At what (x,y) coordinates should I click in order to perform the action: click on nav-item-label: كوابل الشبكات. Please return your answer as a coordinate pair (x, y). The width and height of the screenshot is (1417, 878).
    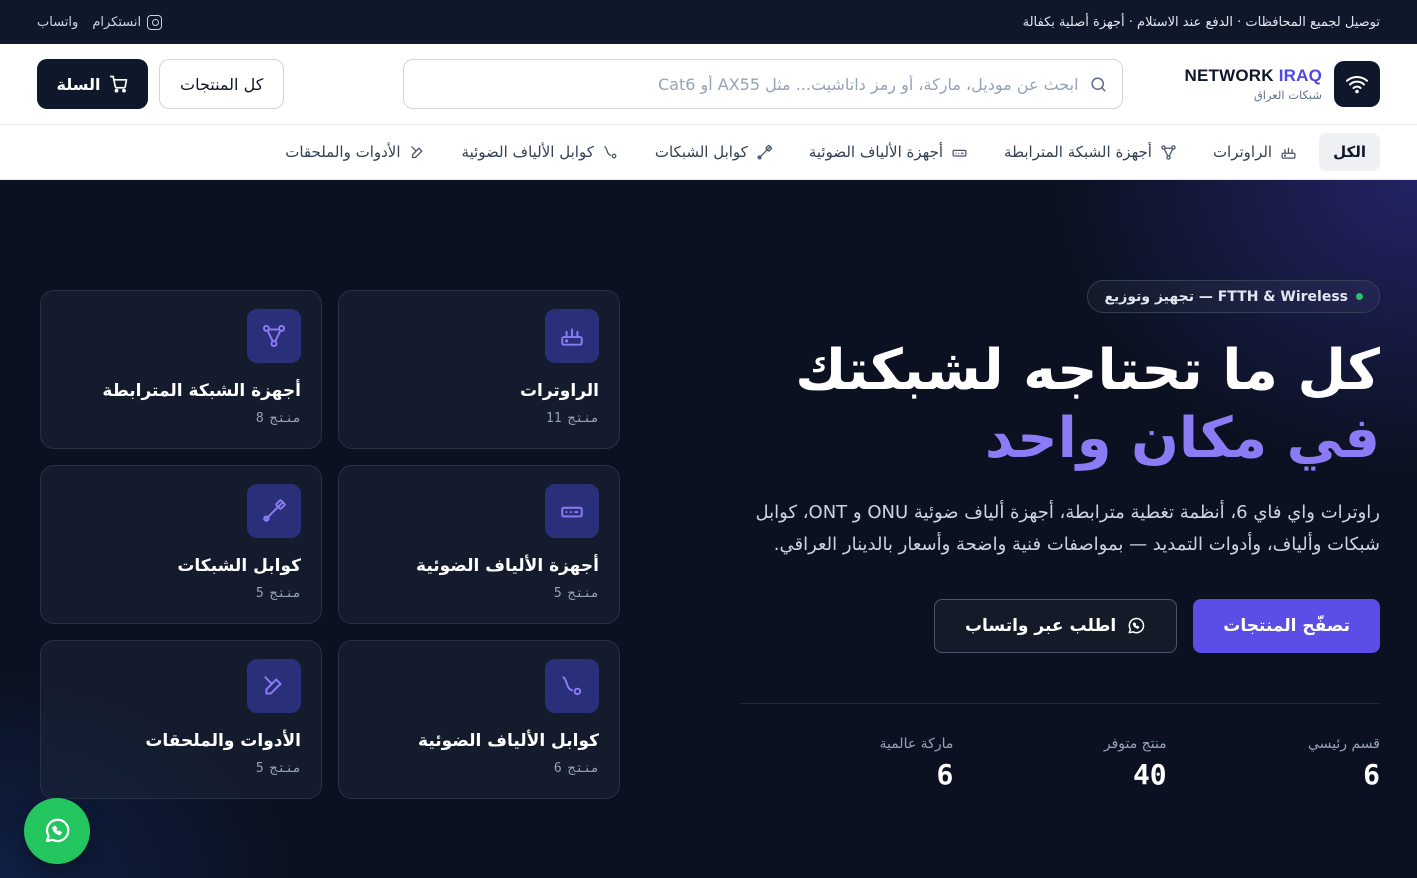
    Looking at the image, I should click on (701, 152).